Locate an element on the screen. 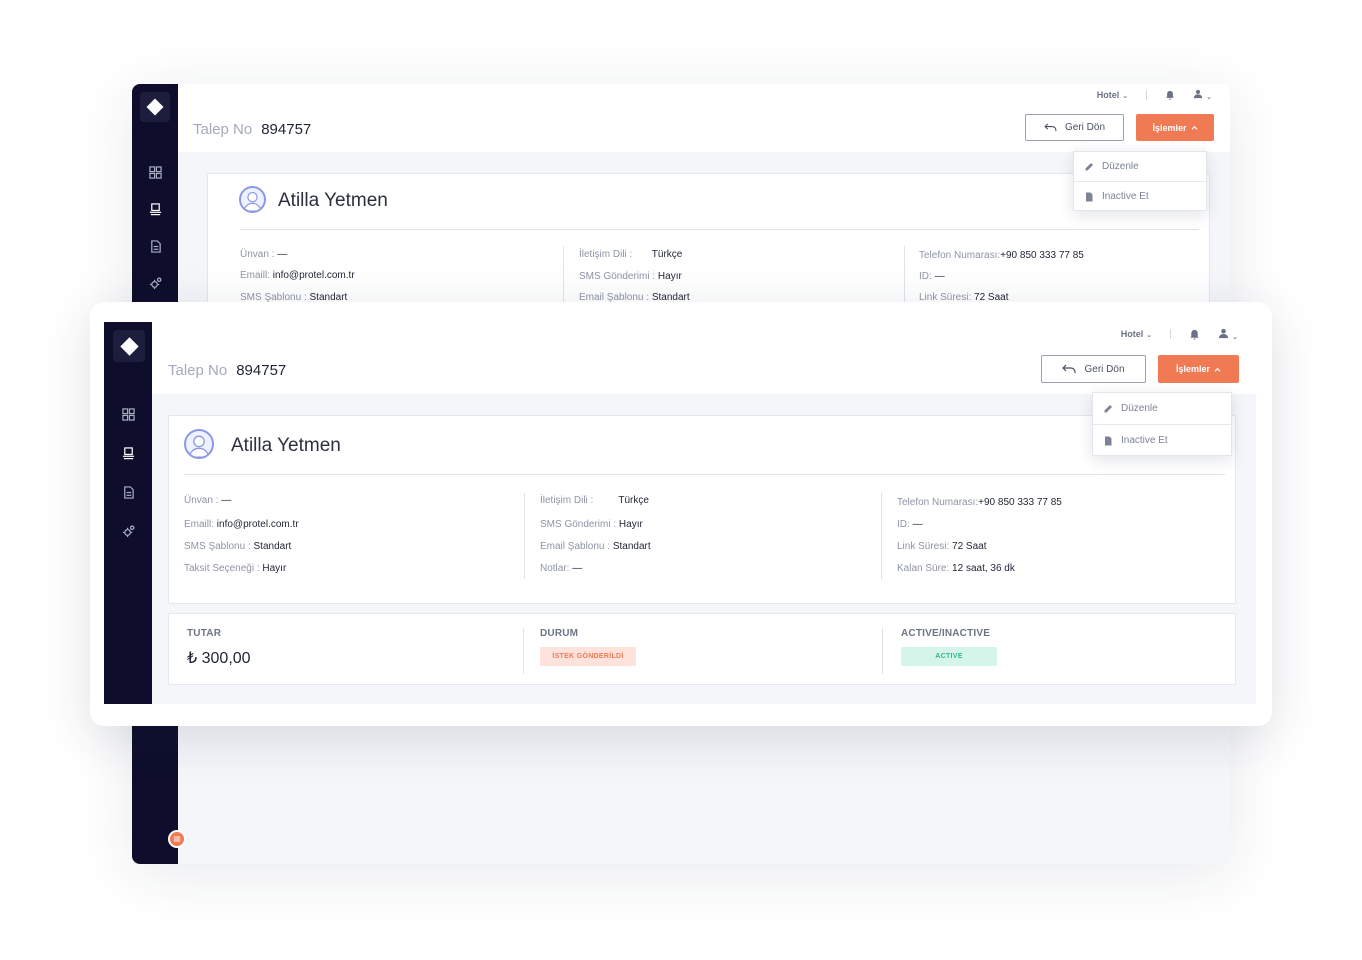 The height and width of the screenshot is (960, 1362). amount-value: ₺ 300,00 is located at coordinates (219, 658).